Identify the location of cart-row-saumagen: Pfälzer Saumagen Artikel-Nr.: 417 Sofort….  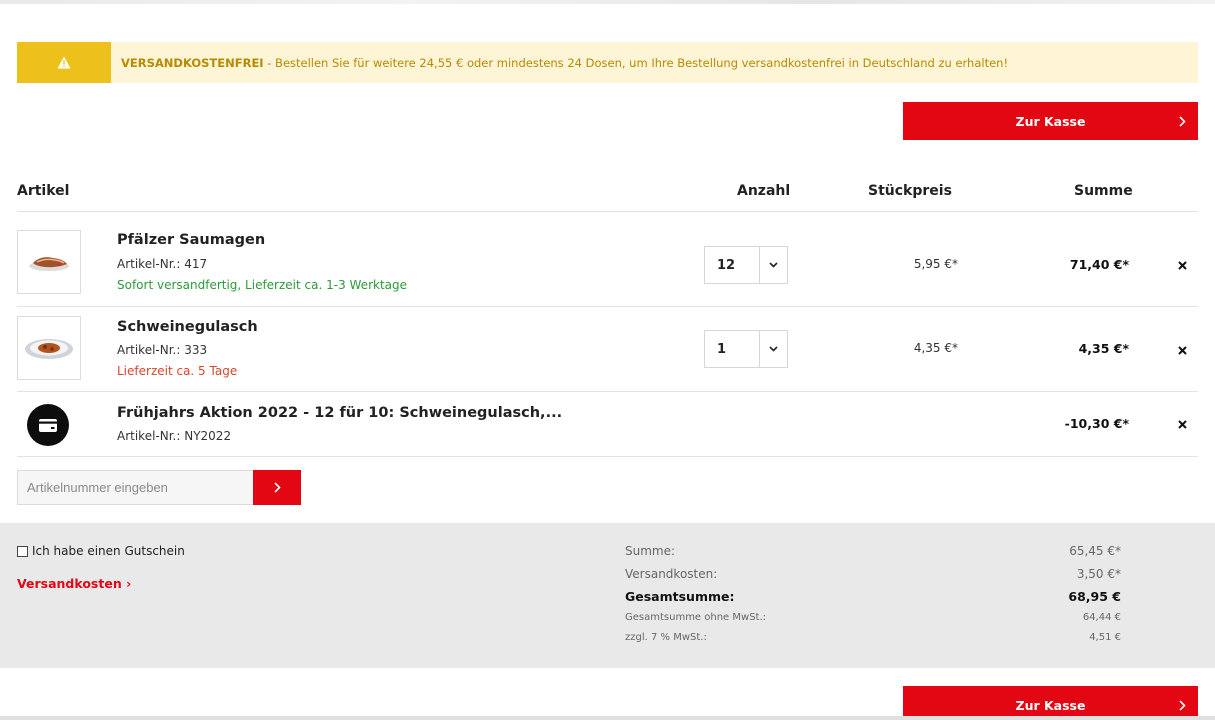
(607, 259).